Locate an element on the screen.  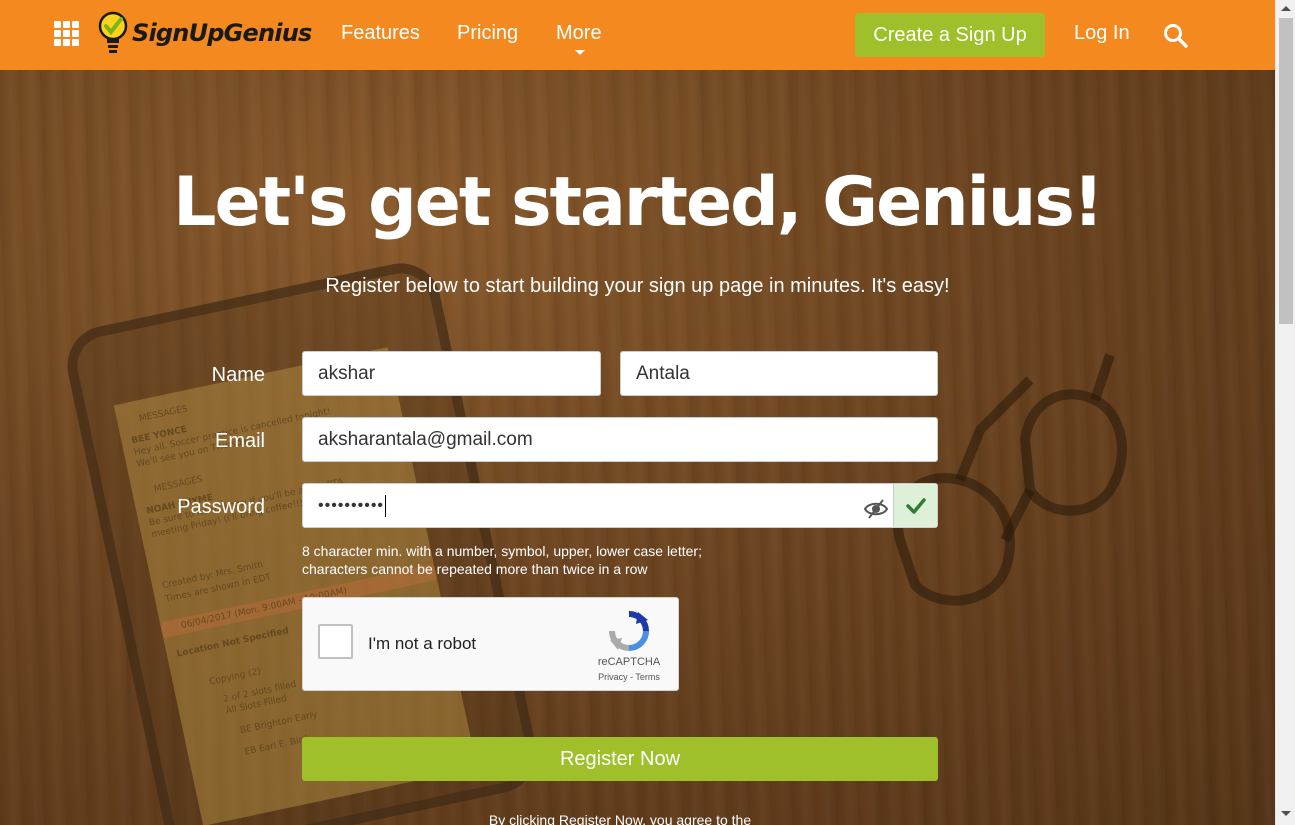
recaptcha-brand: reCAPTCHA is located at coordinates (629, 662).